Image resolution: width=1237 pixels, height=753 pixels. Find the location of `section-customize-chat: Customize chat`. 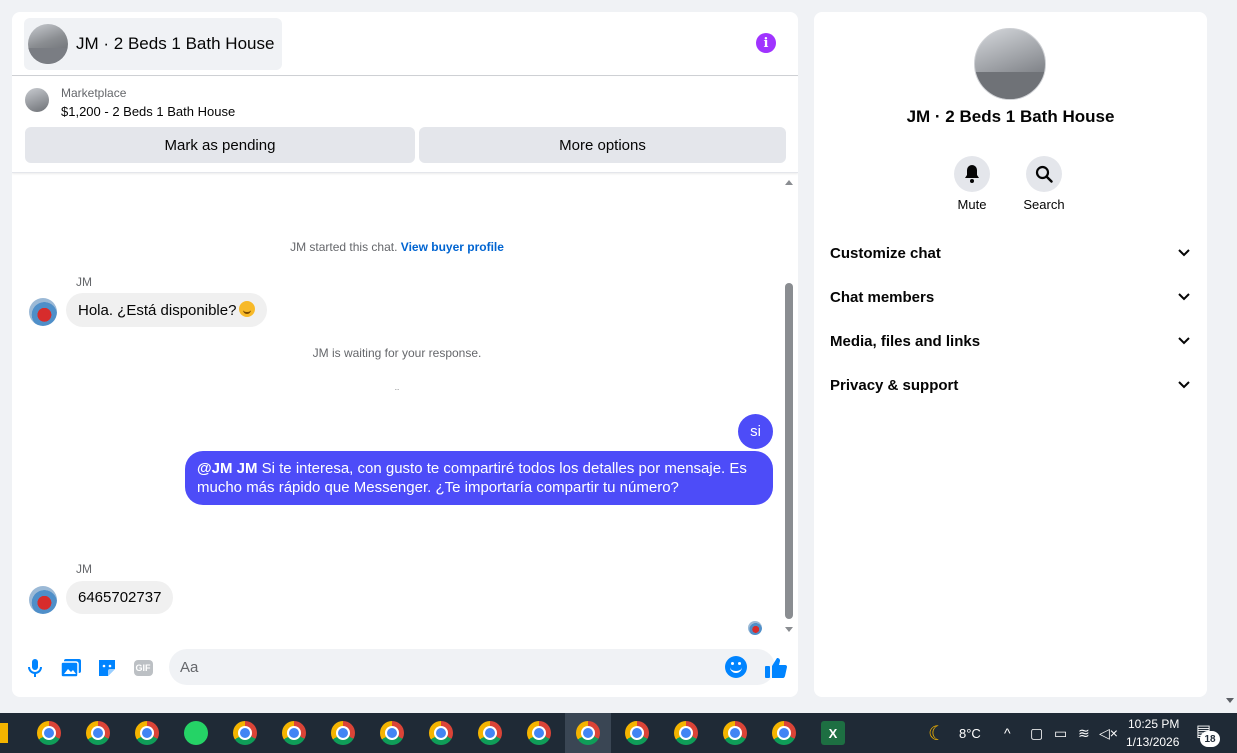

section-customize-chat: Customize chat is located at coordinates (1010, 253).